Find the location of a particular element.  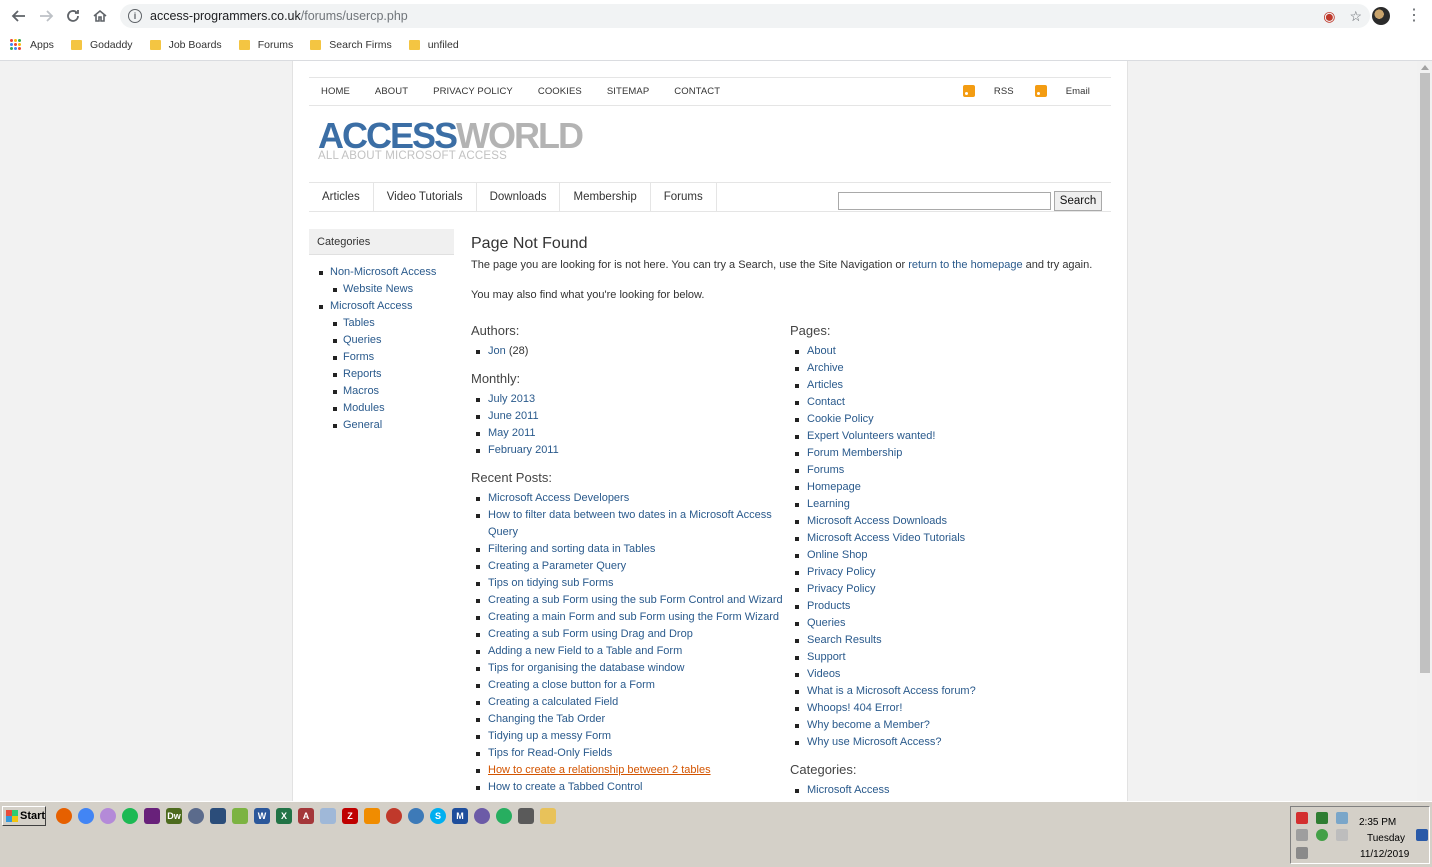

start-button: Start is located at coordinates (24, 816).